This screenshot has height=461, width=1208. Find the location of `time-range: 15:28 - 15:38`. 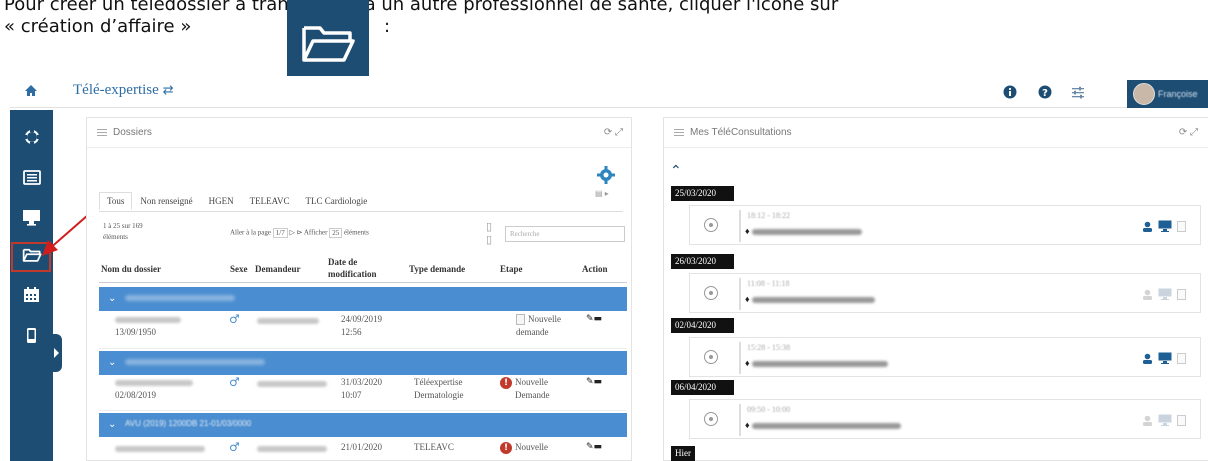

time-range: 15:28 - 15:38 is located at coordinates (769, 347).